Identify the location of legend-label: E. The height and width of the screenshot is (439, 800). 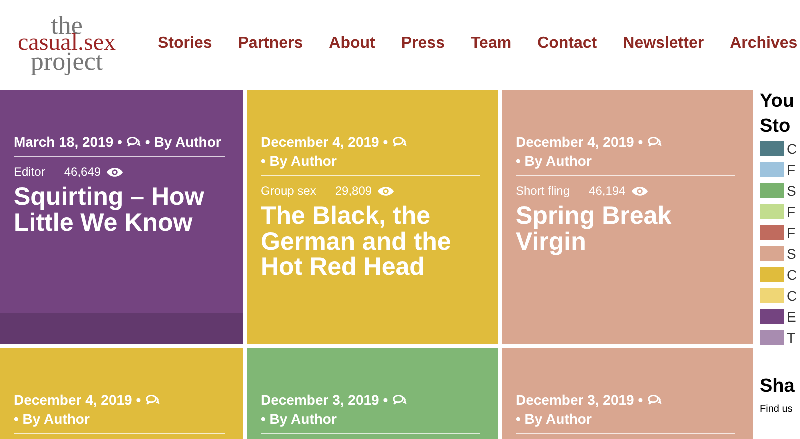
(791, 316).